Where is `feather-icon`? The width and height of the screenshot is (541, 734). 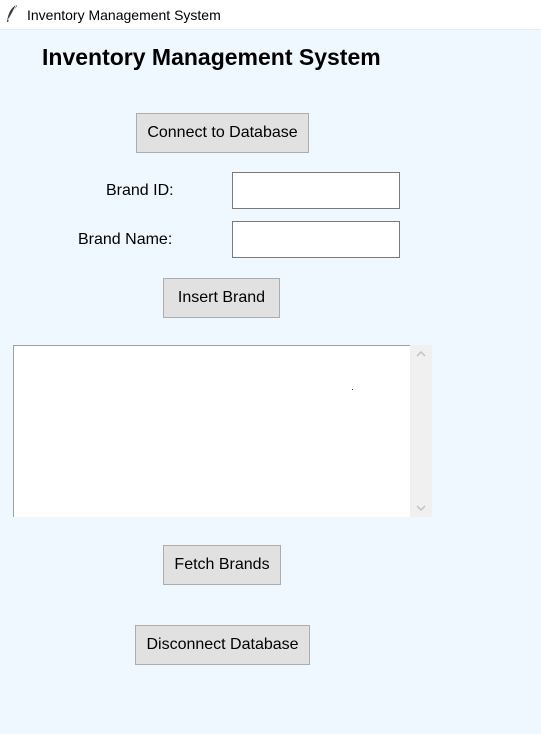
feather-icon is located at coordinates (12, 14).